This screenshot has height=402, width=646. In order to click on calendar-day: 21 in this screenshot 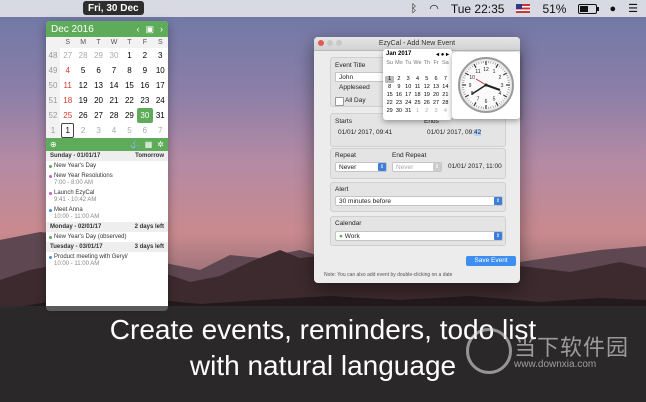, I will do `click(113, 100)`.